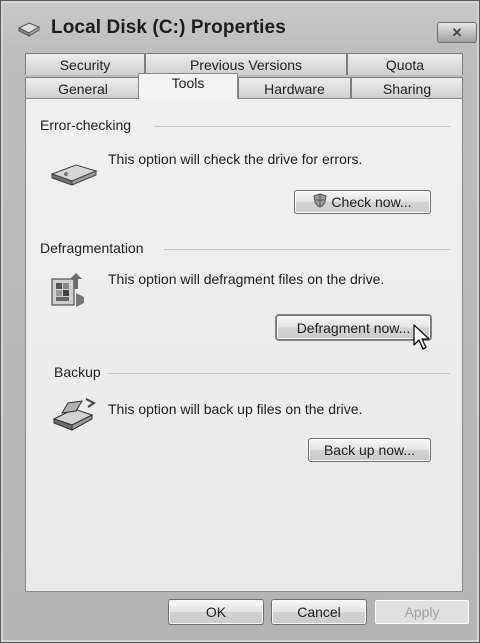 This screenshot has width=480, height=643. What do you see at coordinates (92, 248) in the screenshot?
I see `defragmentation-title: Defragmentation` at bounding box center [92, 248].